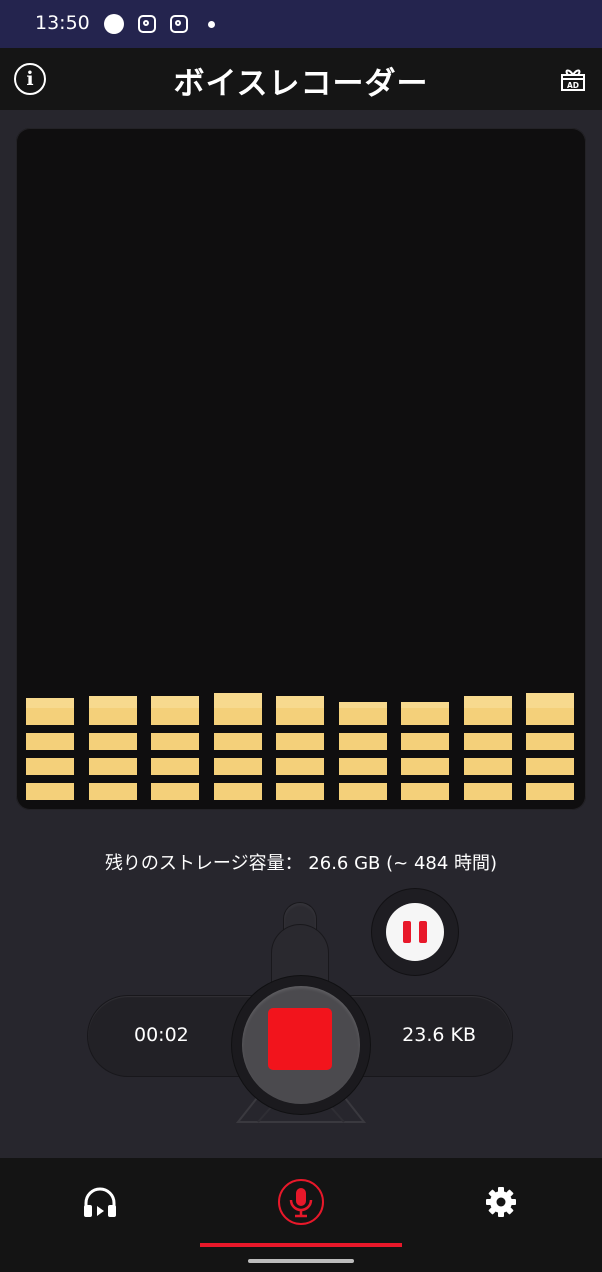 The width and height of the screenshot is (602, 1272). What do you see at coordinates (301, 1245) in the screenshot?
I see `active-tab-indicator` at bounding box center [301, 1245].